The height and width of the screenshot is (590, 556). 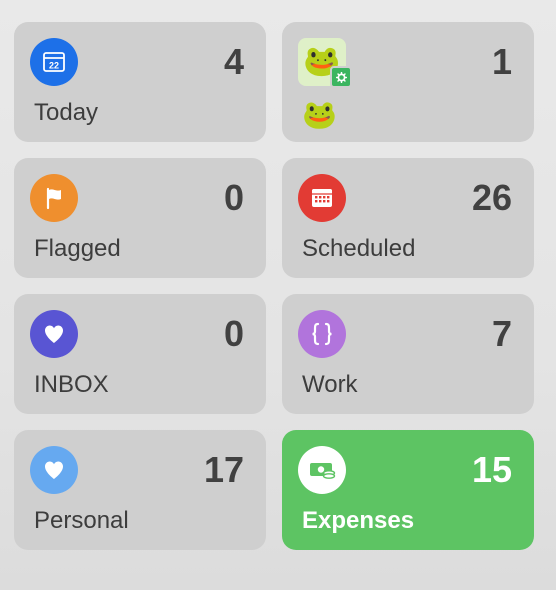 I want to click on tile-scheduled: 26 Scheduled, so click(x=408, y=218).